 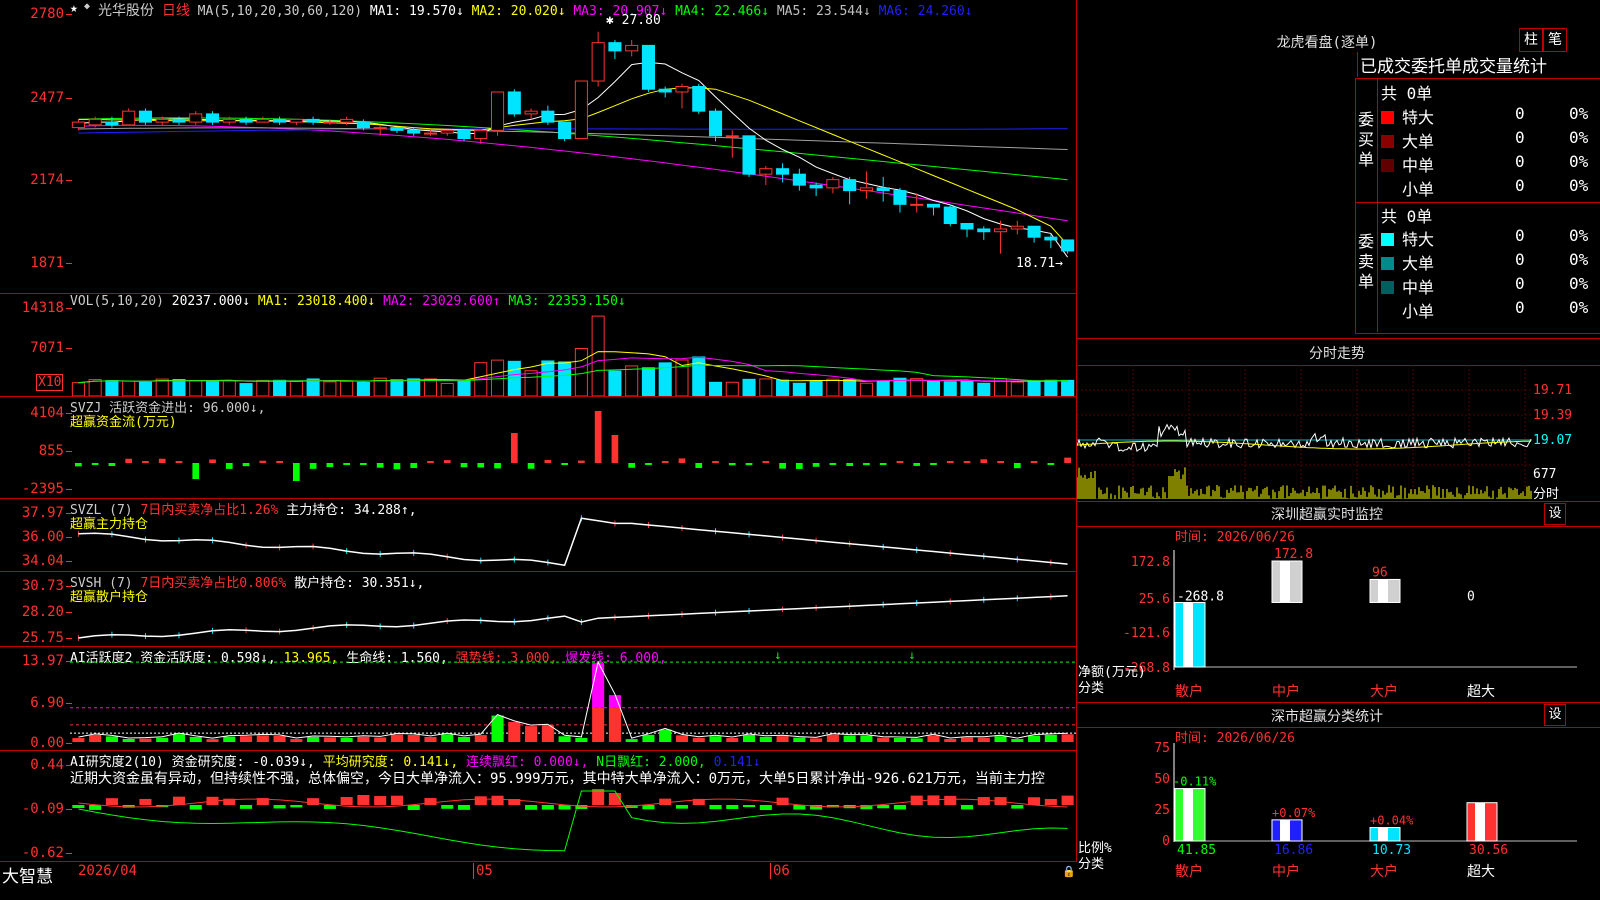 What do you see at coordinates (1036, 263) in the screenshot?
I see `low-price-value: 18.71` at bounding box center [1036, 263].